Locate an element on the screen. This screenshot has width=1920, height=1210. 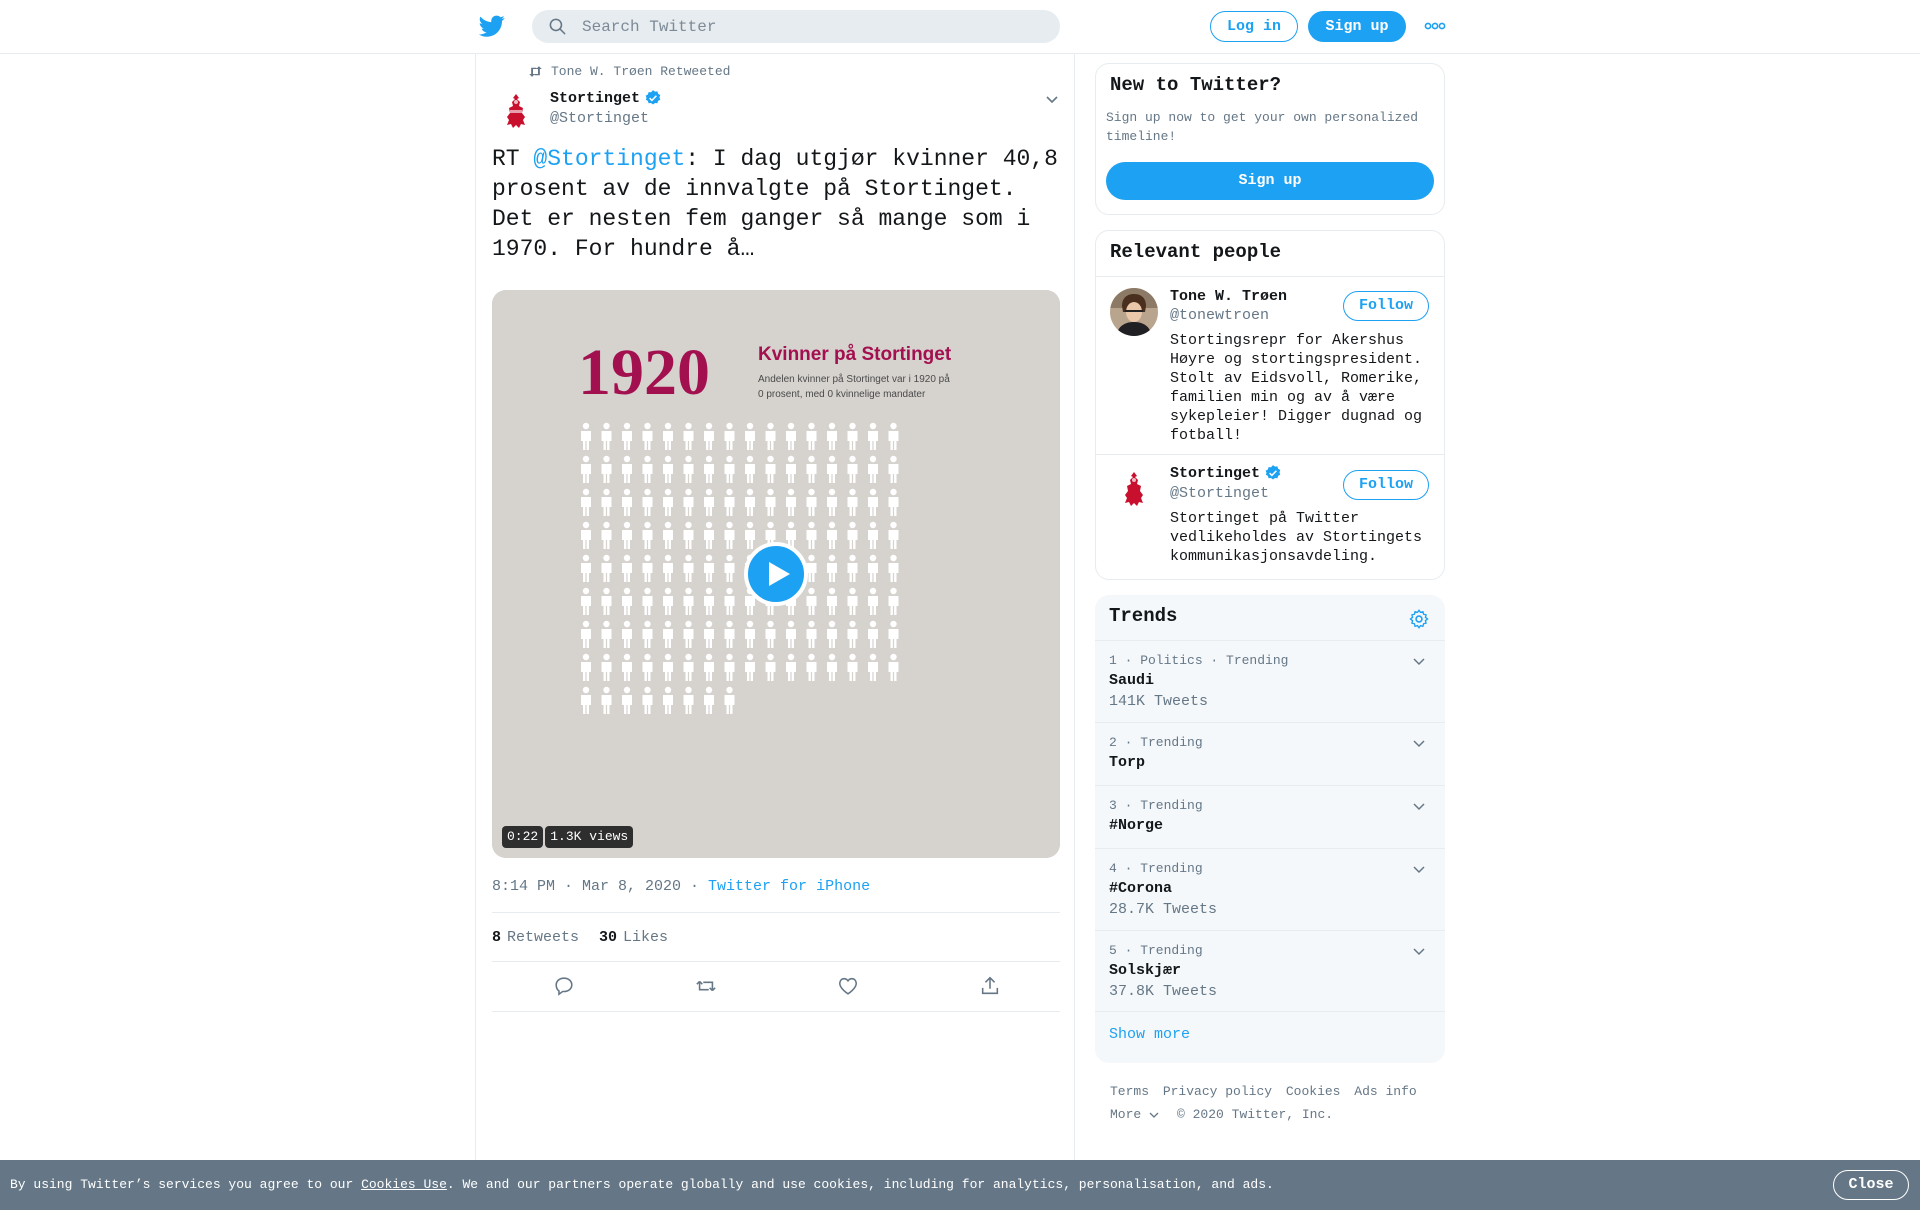
cookies-use-link: Cookies Use is located at coordinates (404, 1184).